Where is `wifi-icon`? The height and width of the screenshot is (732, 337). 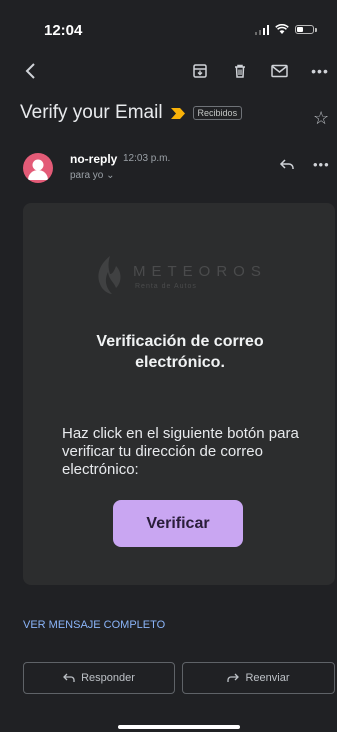
wifi-icon is located at coordinates (282, 29).